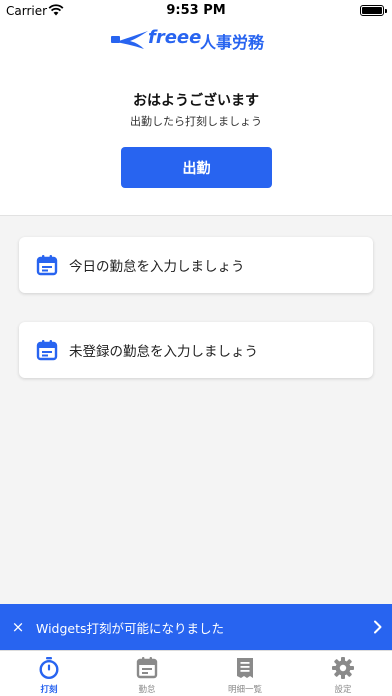 The height and width of the screenshot is (696, 392). I want to click on gear-icon, so click(343, 668).